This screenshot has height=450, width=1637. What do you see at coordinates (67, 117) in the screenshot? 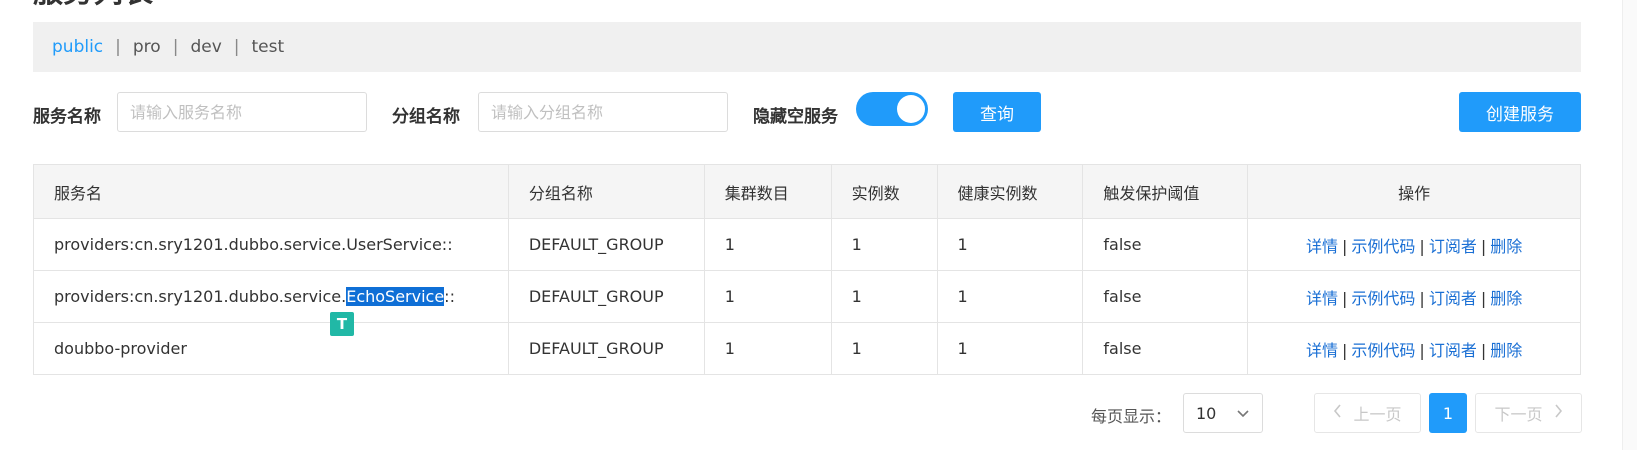
I see `service-name-label: 服务名称` at bounding box center [67, 117].